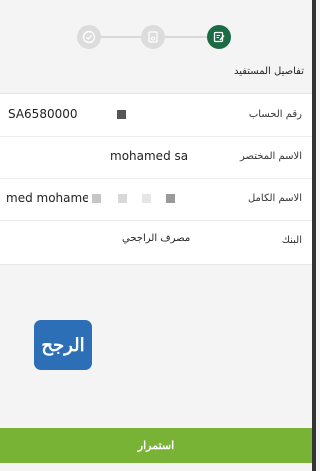 The width and height of the screenshot is (320, 471). I want to click on step-2-document-icon, so click(153, 37).